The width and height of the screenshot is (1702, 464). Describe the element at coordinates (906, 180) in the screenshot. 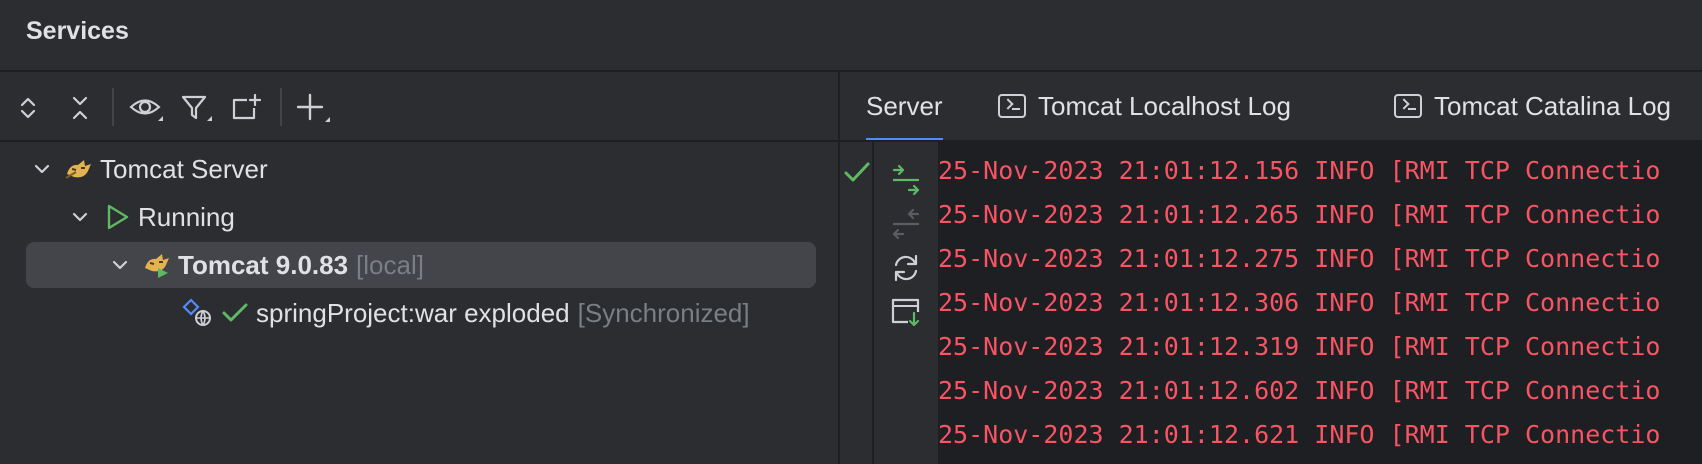

I see `deploy-icon` at that location.